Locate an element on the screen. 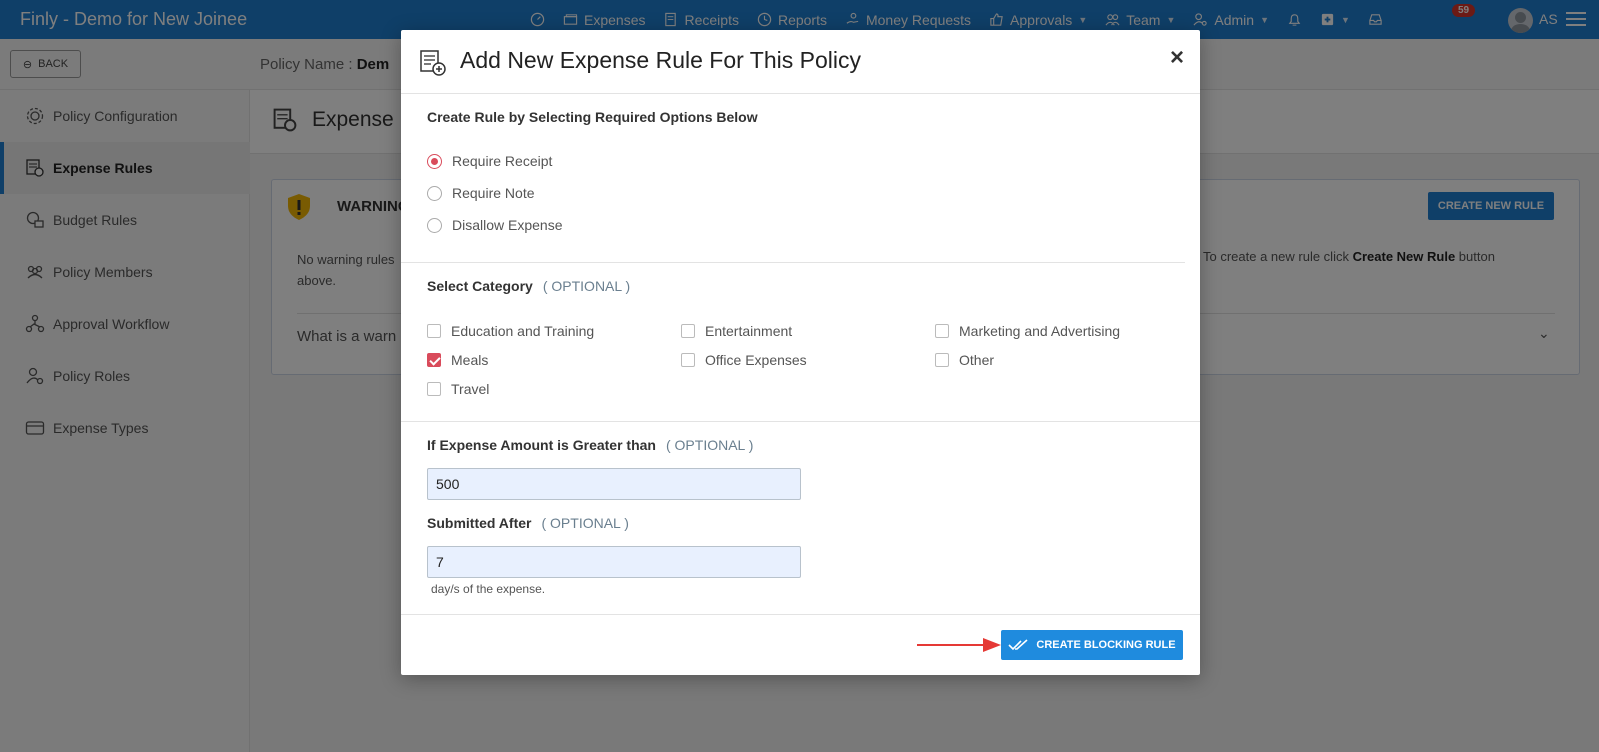 The width and height of the screenshot is (1599, 752). category-entertainment: Entertainment is located at coordinates (736, 331).